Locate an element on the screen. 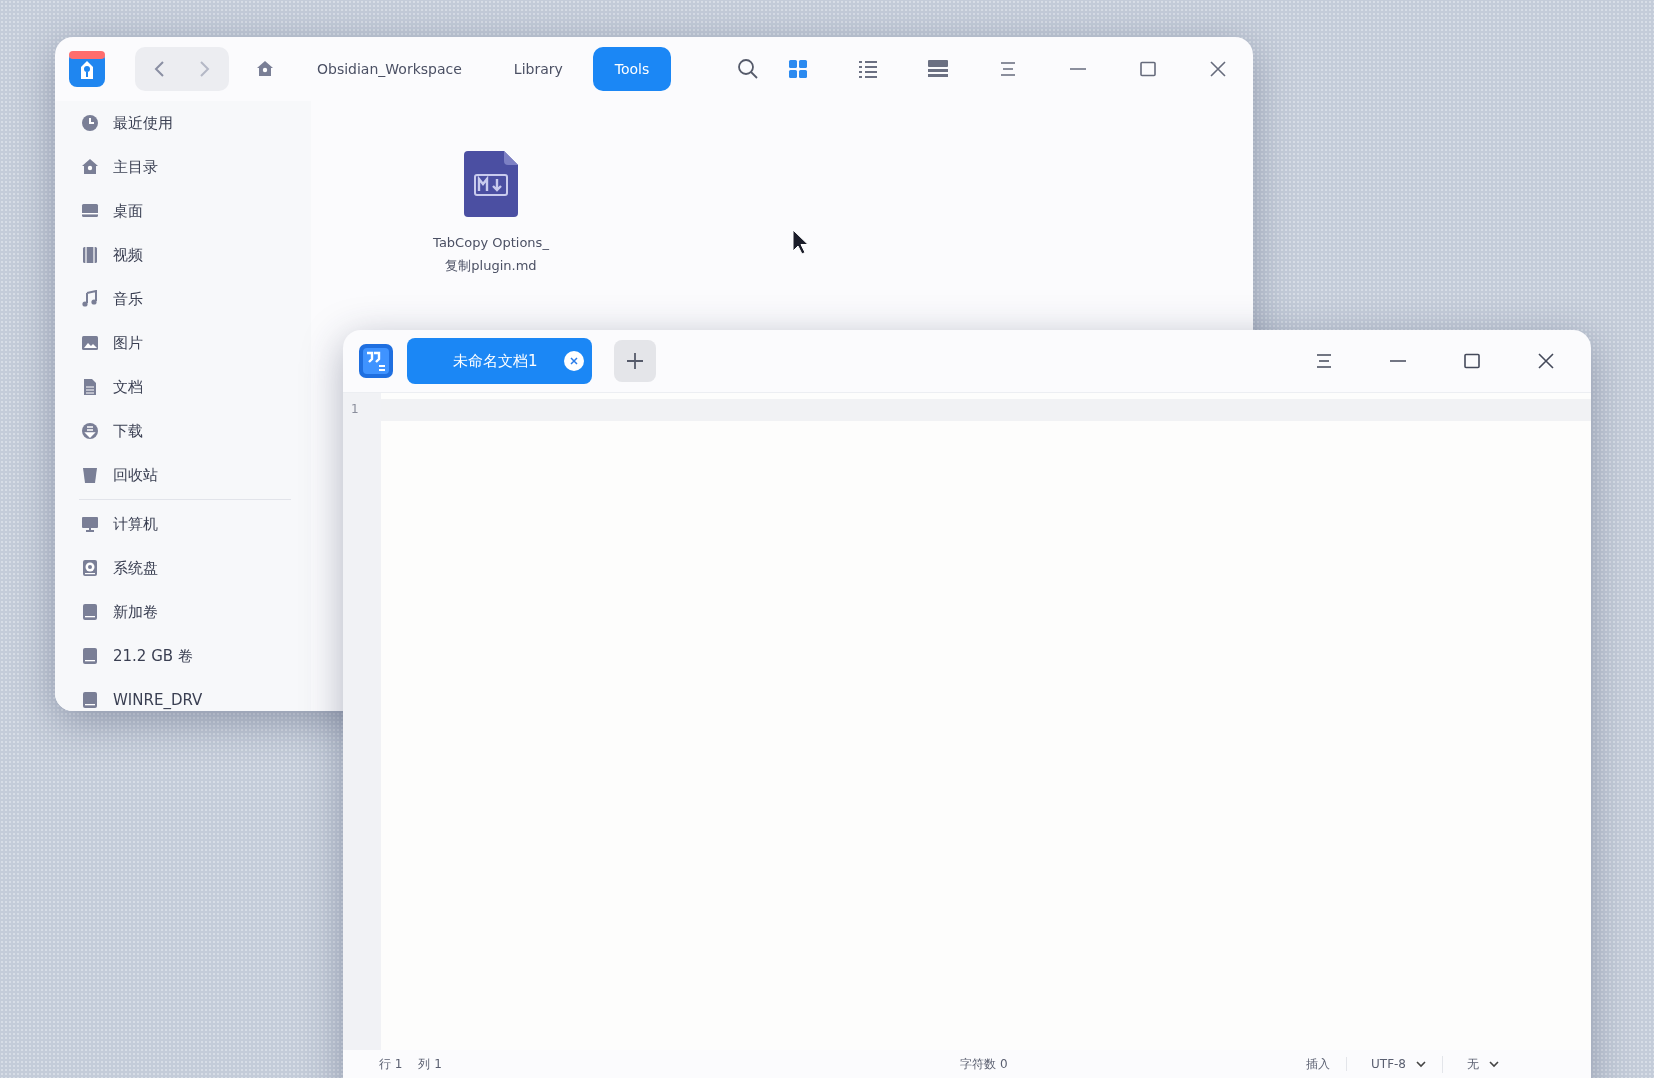 The width and height of the screenshot is (1654, 1078). download-icon is located at coordinates (90, 431).